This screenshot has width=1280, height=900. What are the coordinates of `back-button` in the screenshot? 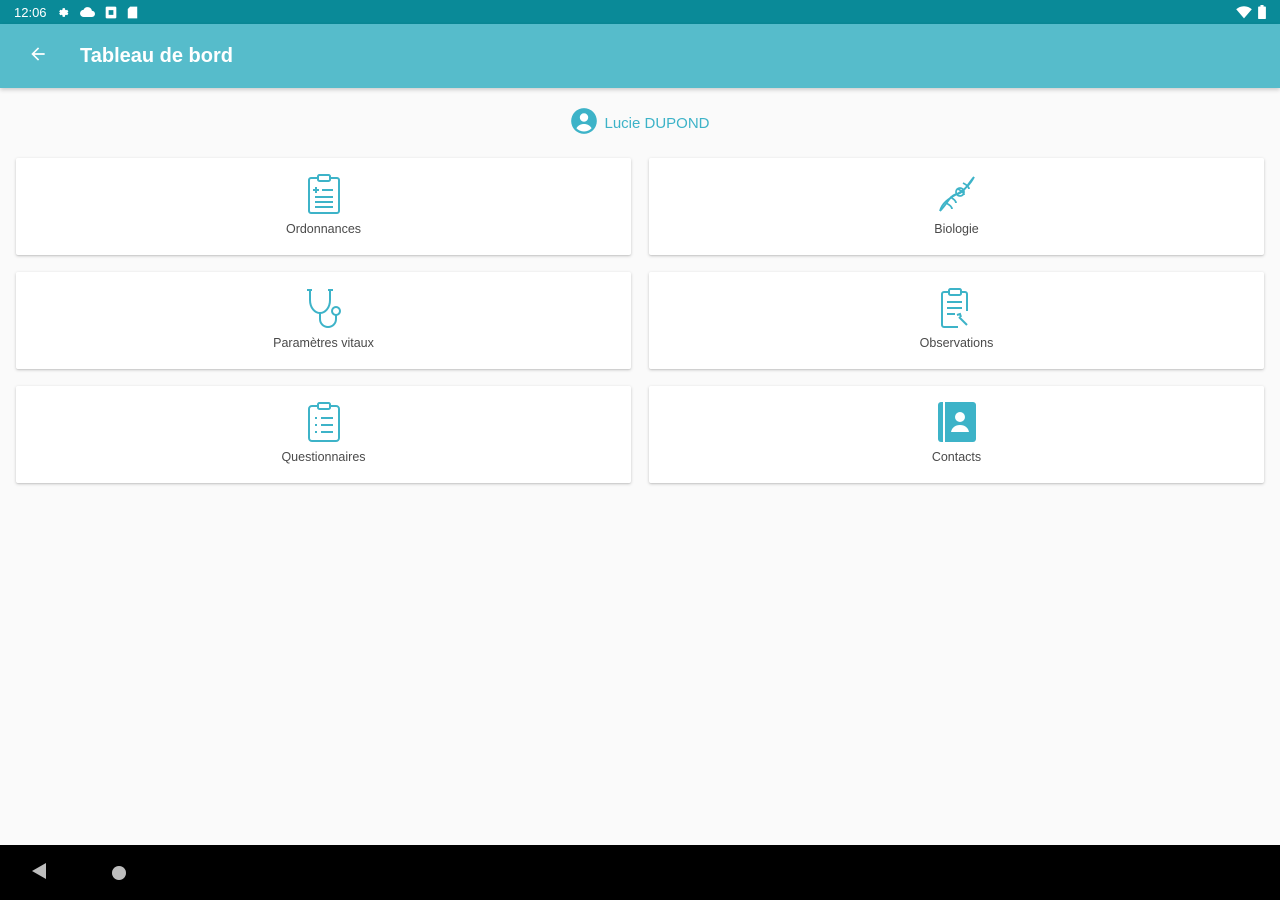 It's located at (38, 56).